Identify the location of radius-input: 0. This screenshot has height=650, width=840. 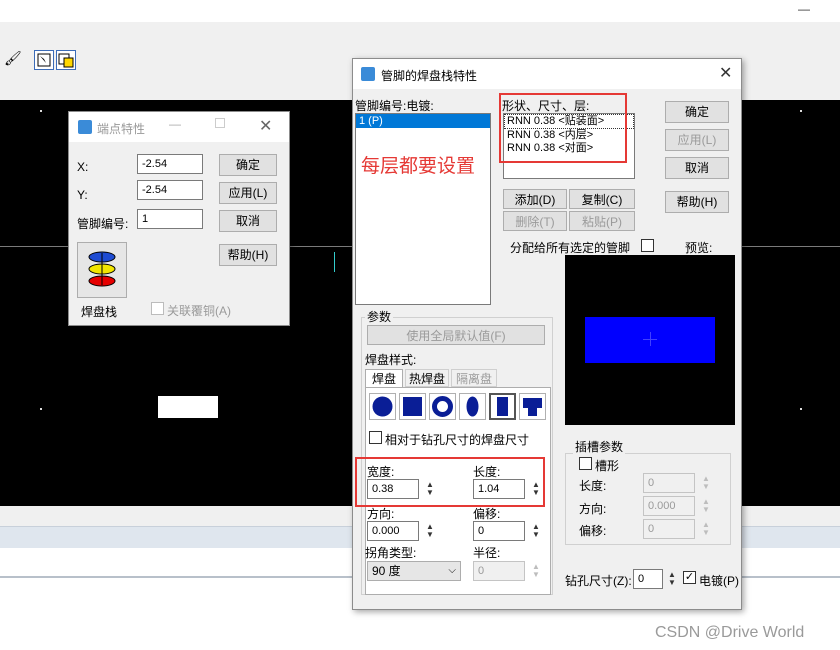
(499, 571).